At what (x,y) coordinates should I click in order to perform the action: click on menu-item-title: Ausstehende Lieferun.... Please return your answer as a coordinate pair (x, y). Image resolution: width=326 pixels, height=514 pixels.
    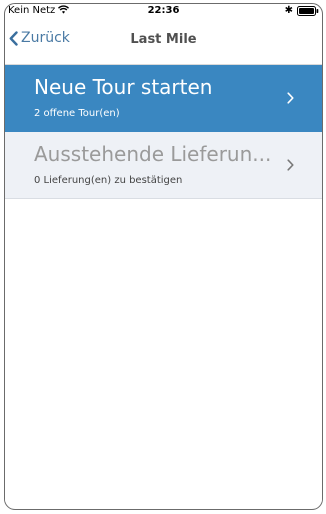
    Looking at the image, I should click on (153, 154).